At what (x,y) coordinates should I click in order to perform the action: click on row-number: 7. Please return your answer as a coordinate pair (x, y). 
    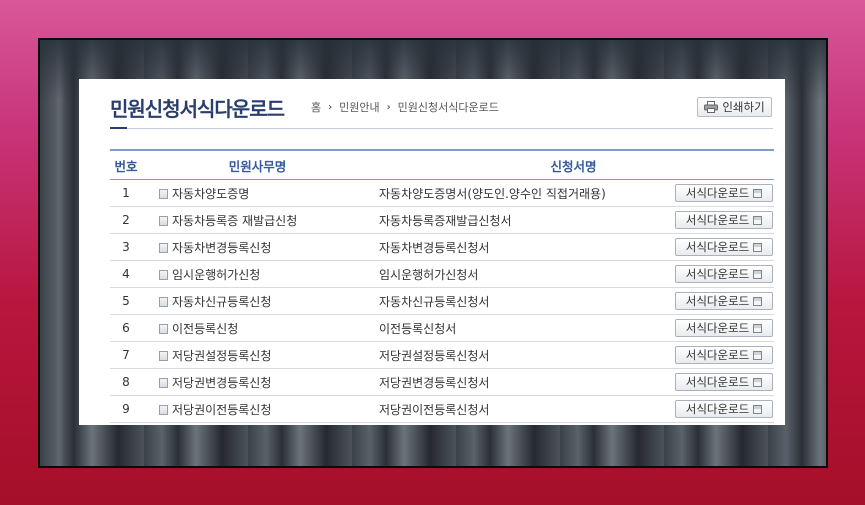
    Looking at the image, I should click on (126, 355).